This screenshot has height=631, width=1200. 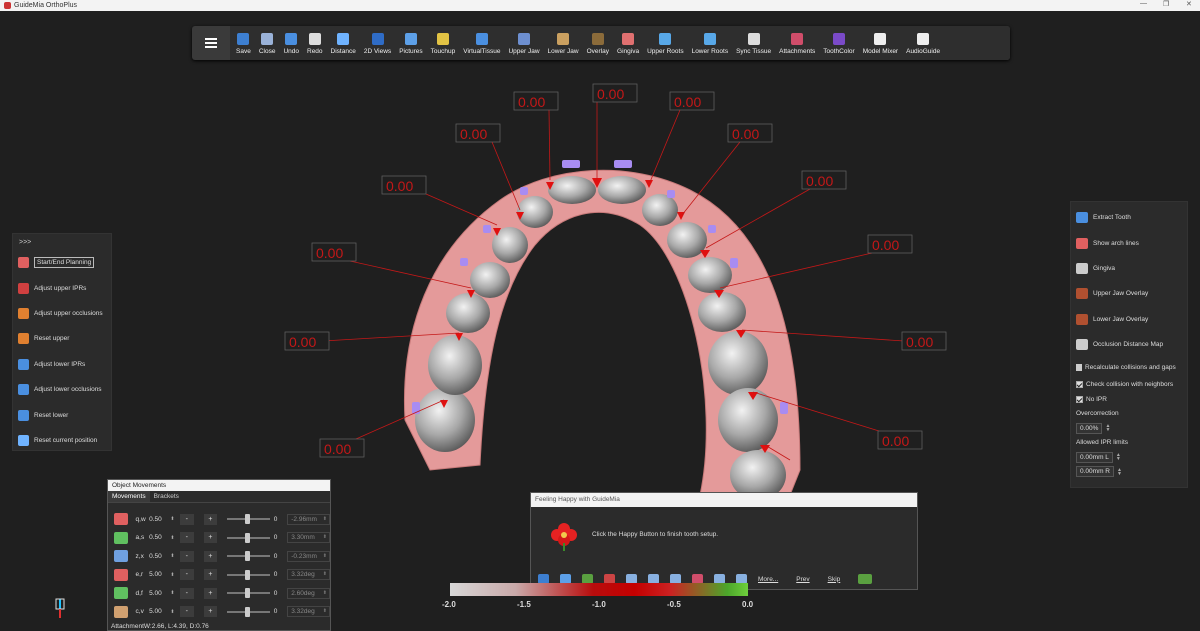 I want to click on attachments-button: Attachments, so click(x=797, y=43).